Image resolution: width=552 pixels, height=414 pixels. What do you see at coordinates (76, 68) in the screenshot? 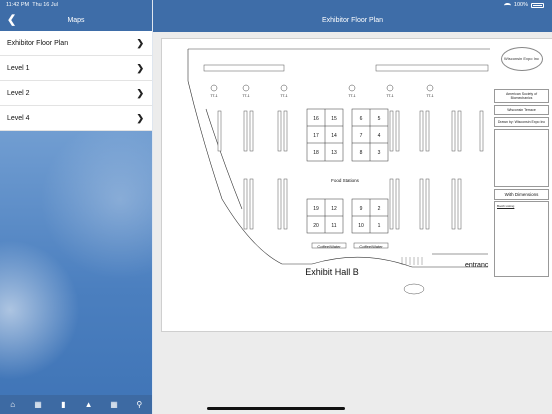
I see `map-item-level-1: Level 1 ❯` at bounding box center [76, 68].